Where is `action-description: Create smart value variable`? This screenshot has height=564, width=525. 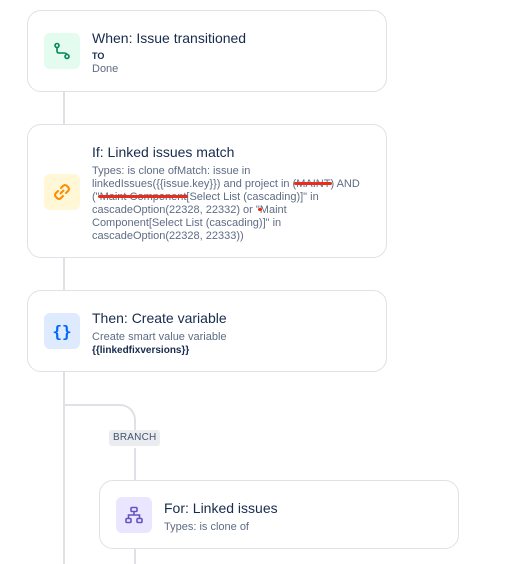
action-description: Create smart value variable is located at coordinates (159, 337).